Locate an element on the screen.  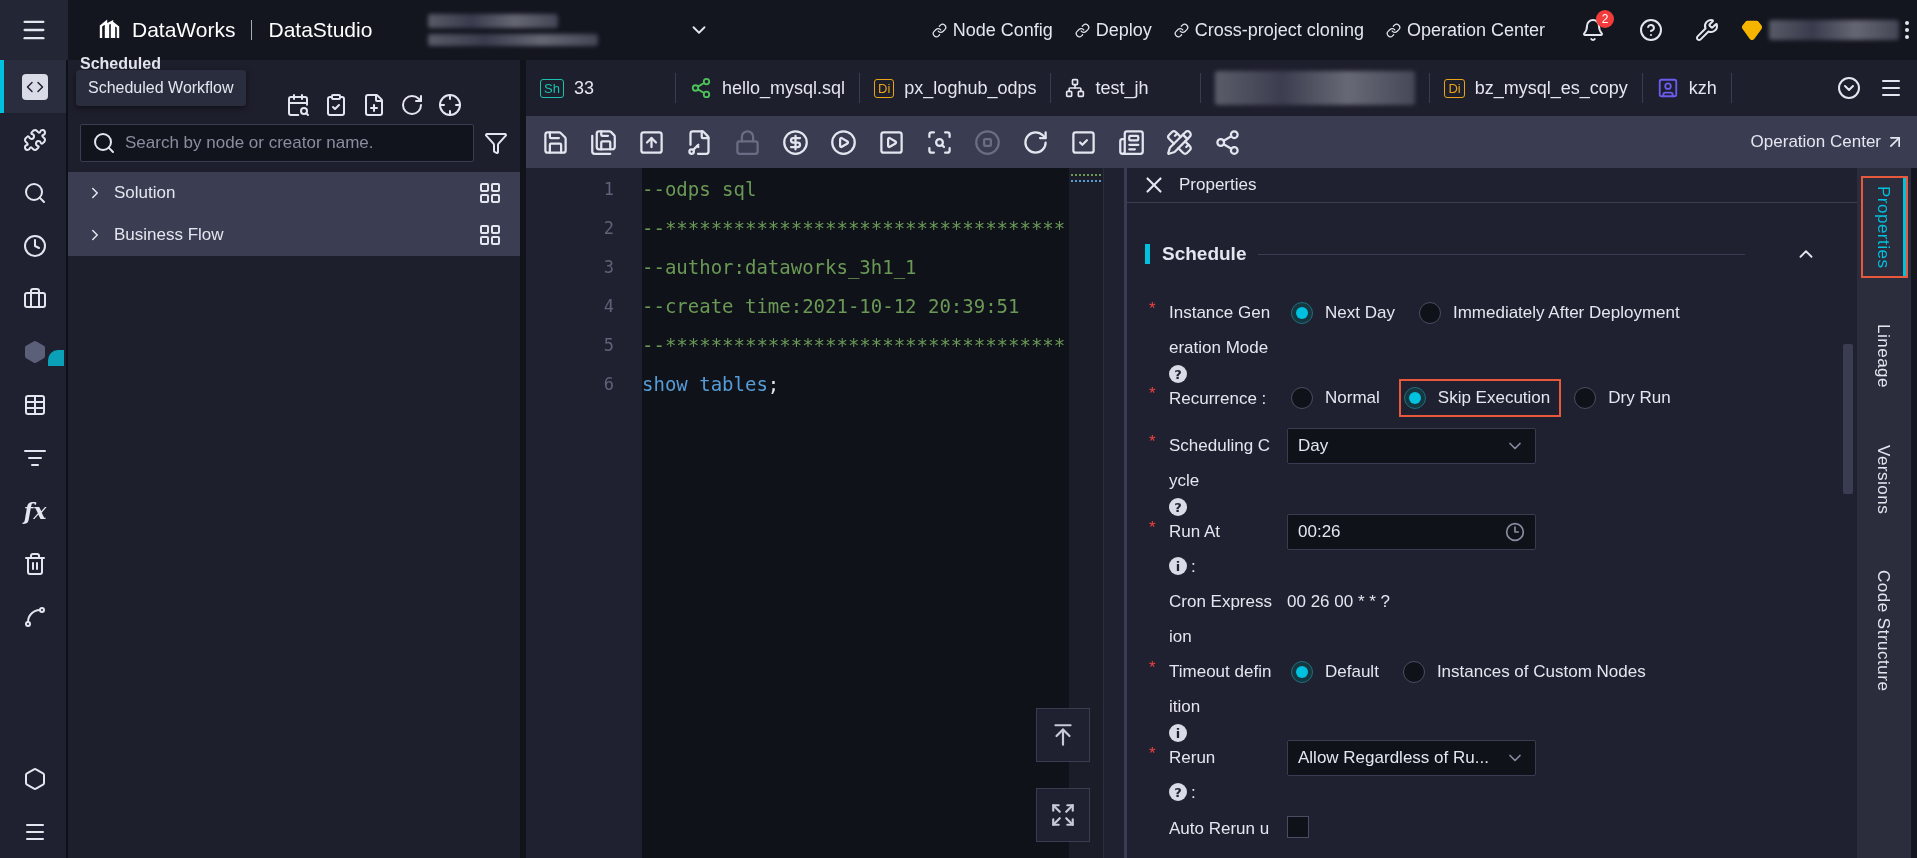
code-line: --odps sql is located at coordinates (700, 189).